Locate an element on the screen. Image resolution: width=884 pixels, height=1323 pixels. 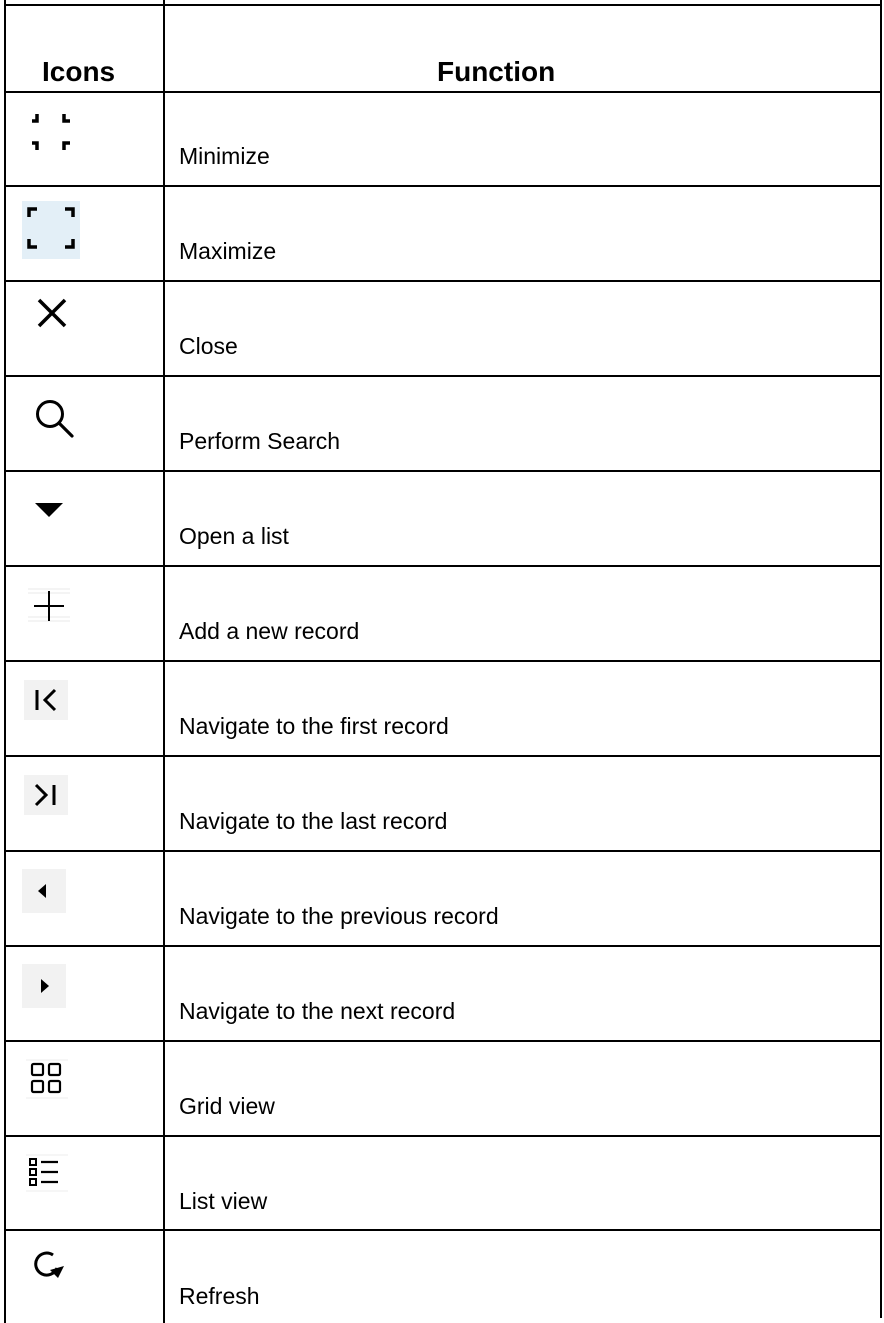
table-border-top is located at coordinates (443, 5).